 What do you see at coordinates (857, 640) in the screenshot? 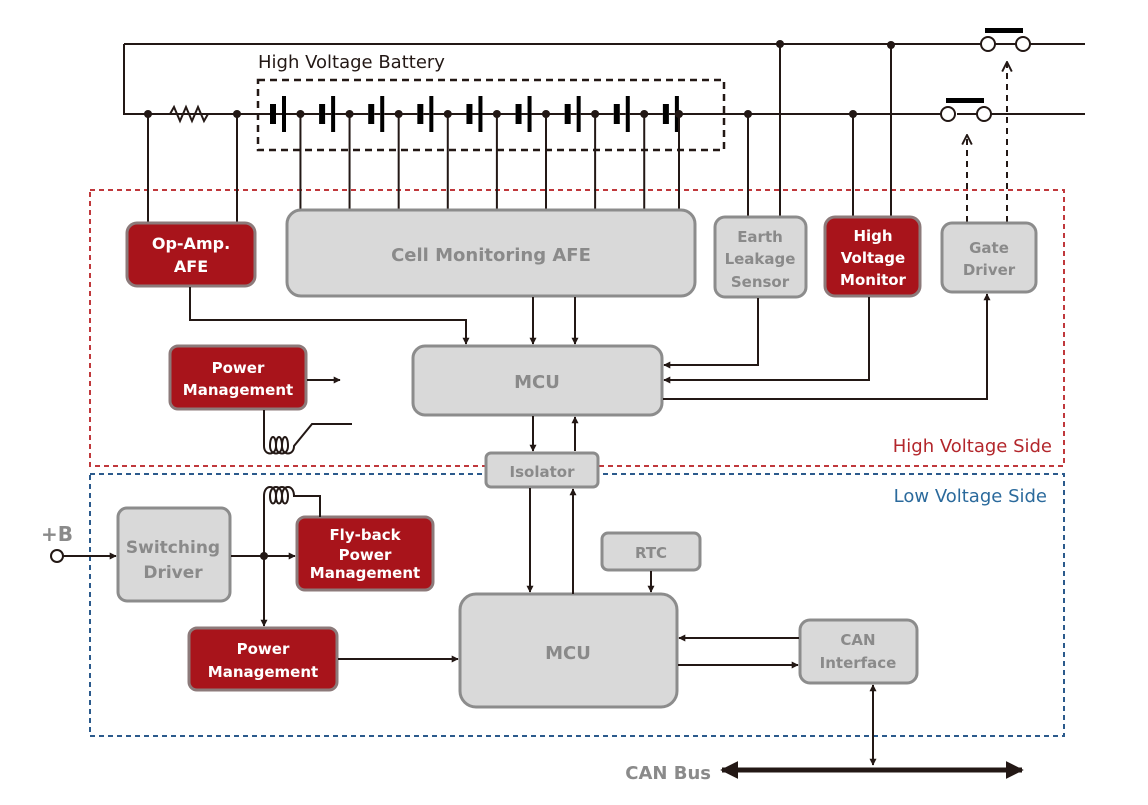
I see `svg-text: CAN` at bounding box center [857, 640].